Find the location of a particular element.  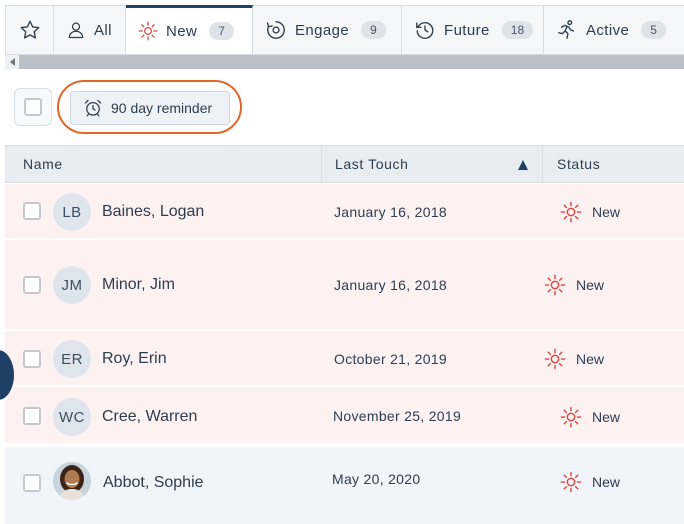

last-touch-date: November 25, 2019 is located at coordinates (397, 416).